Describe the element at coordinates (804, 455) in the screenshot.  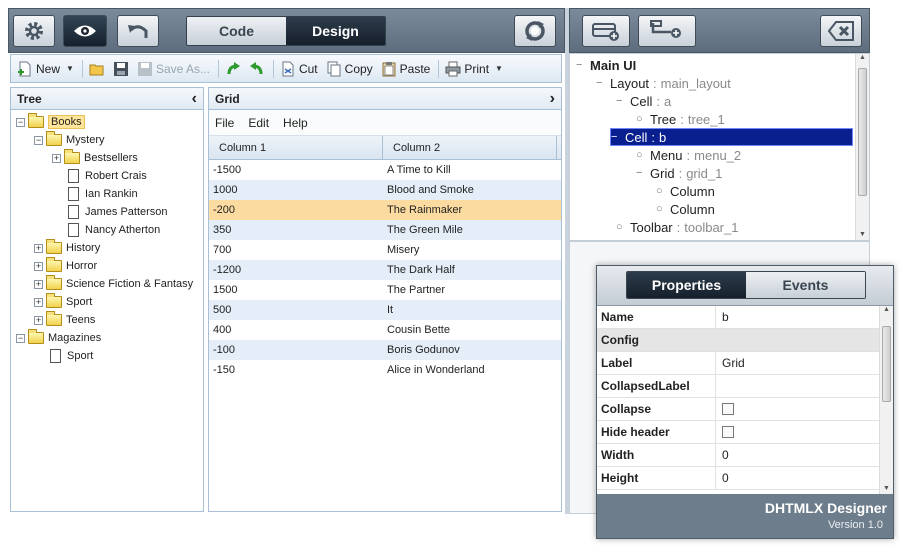
I see `property-value: 0` at that location.